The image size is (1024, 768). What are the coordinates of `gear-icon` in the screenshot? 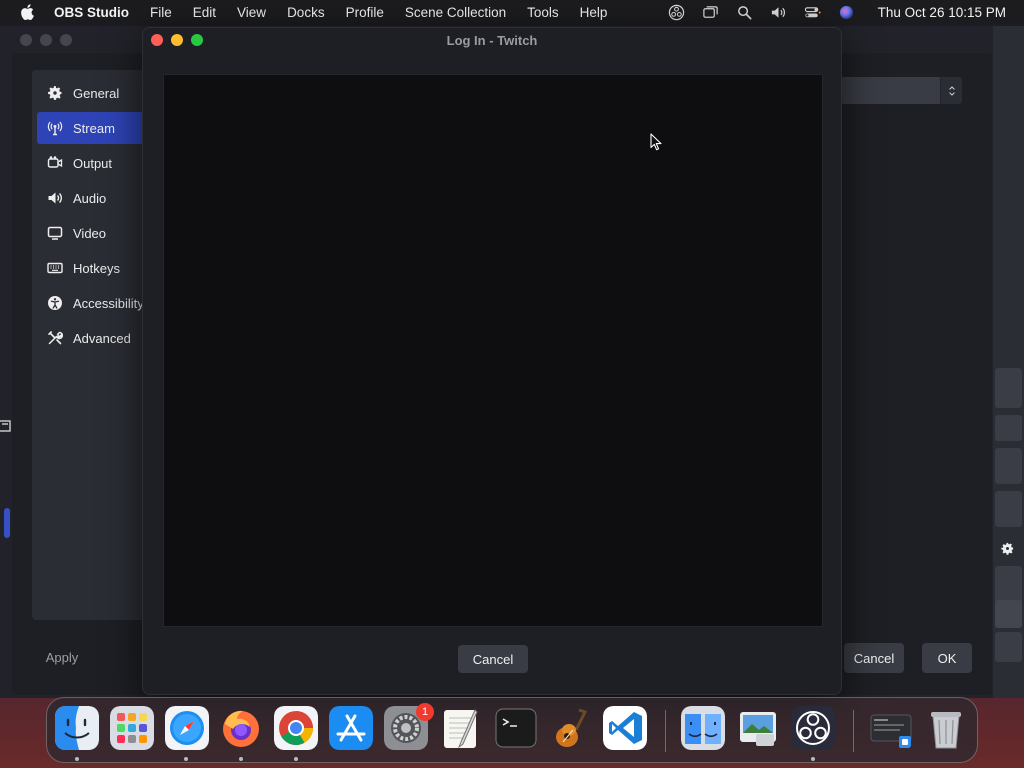 It's located at (55, 93).